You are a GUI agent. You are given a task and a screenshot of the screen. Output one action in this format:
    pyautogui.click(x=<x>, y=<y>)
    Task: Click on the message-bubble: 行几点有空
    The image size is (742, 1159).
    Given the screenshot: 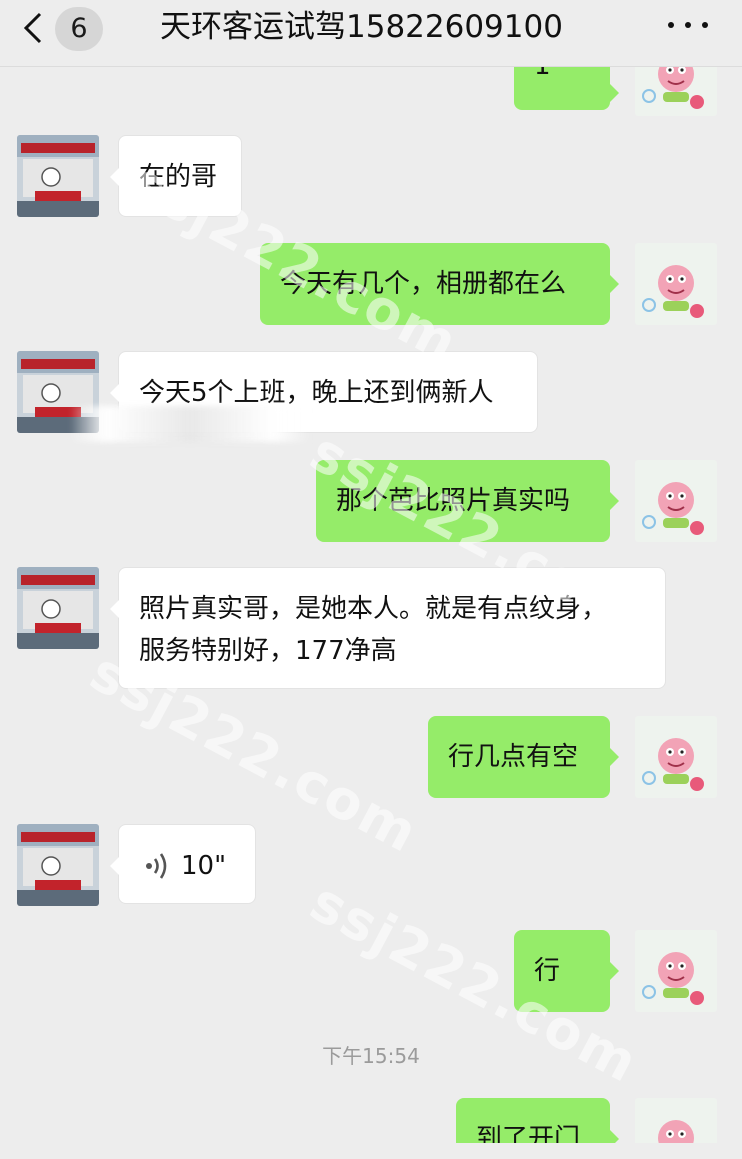 What is the action you would take?
    pyautogui.click(x=523, y=757)
    